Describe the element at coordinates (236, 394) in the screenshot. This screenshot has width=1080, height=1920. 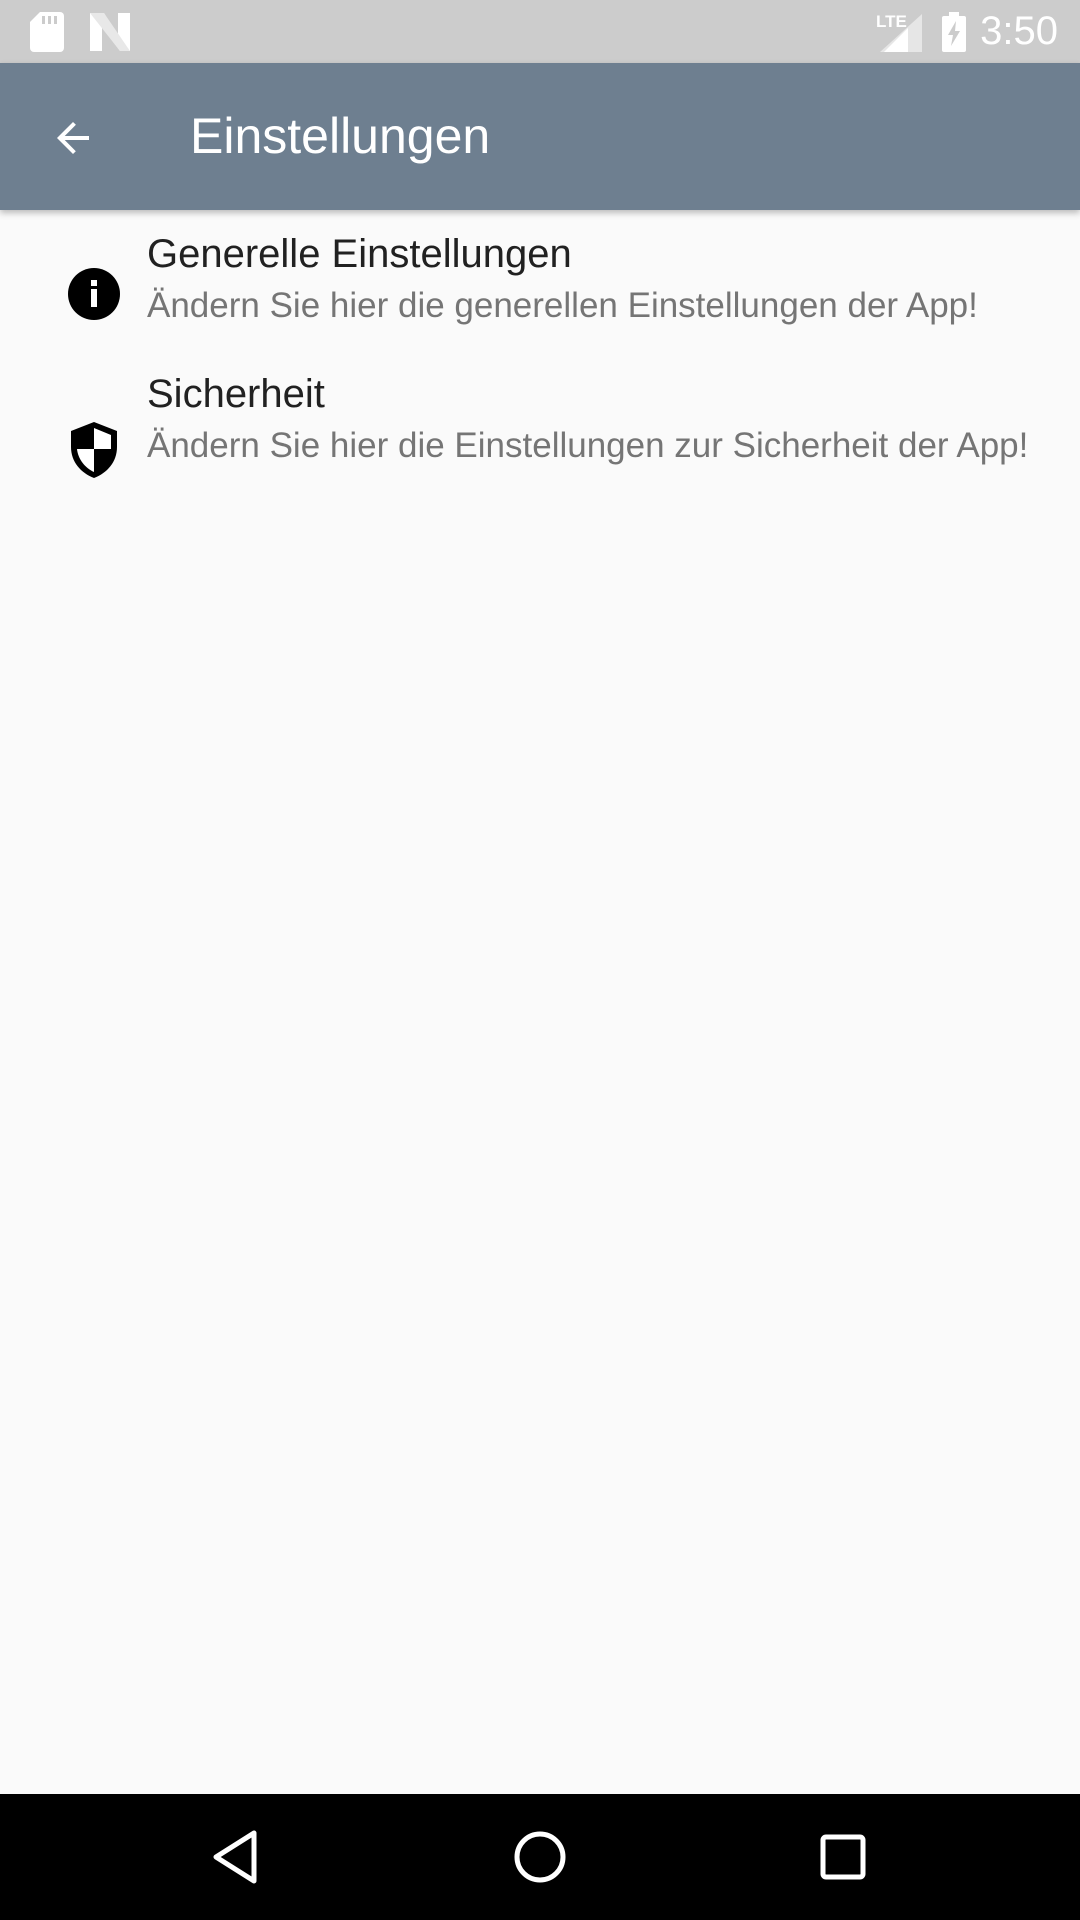
I see `preference-title: Sicherheit` at that location.